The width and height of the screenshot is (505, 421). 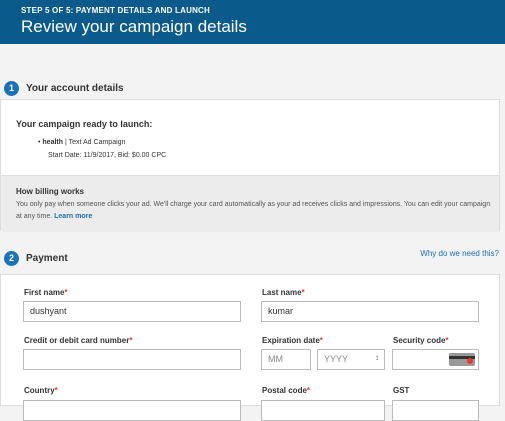 I want to click on billing-title: How billing works, so click(x=50, y=191).